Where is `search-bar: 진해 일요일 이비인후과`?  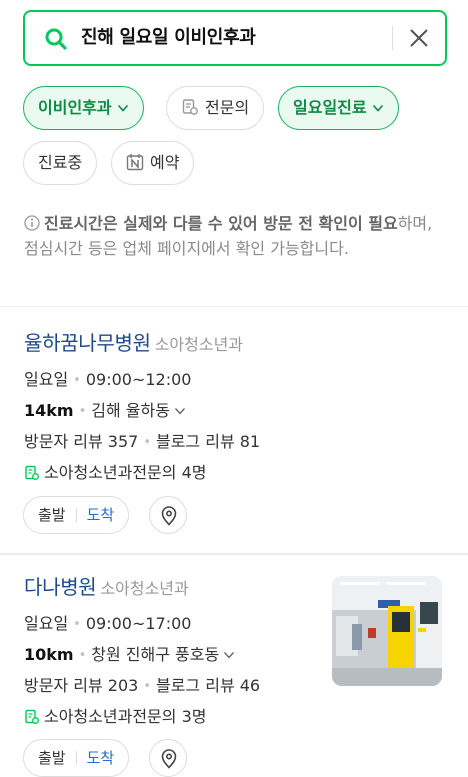 search-bar: 진해 일요일 이비인후과 is located at coordinates (235, 38).